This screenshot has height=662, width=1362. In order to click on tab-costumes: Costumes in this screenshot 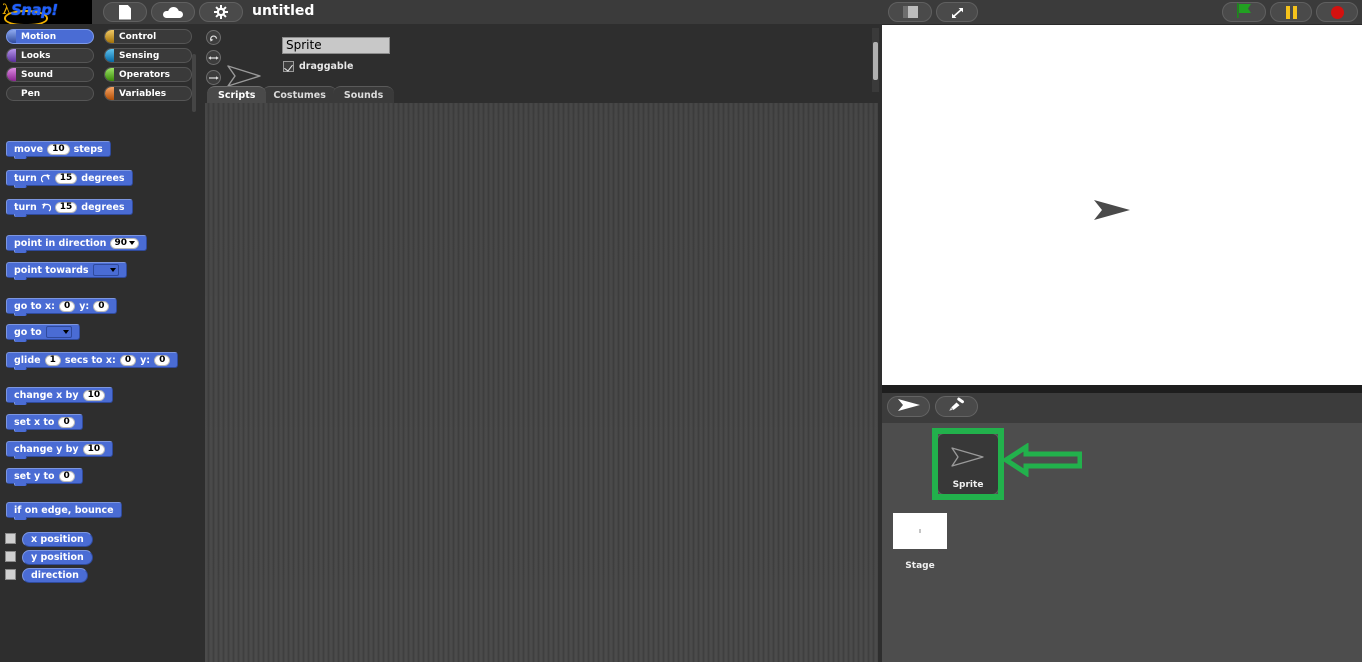, I will do `click(299, 94)`.